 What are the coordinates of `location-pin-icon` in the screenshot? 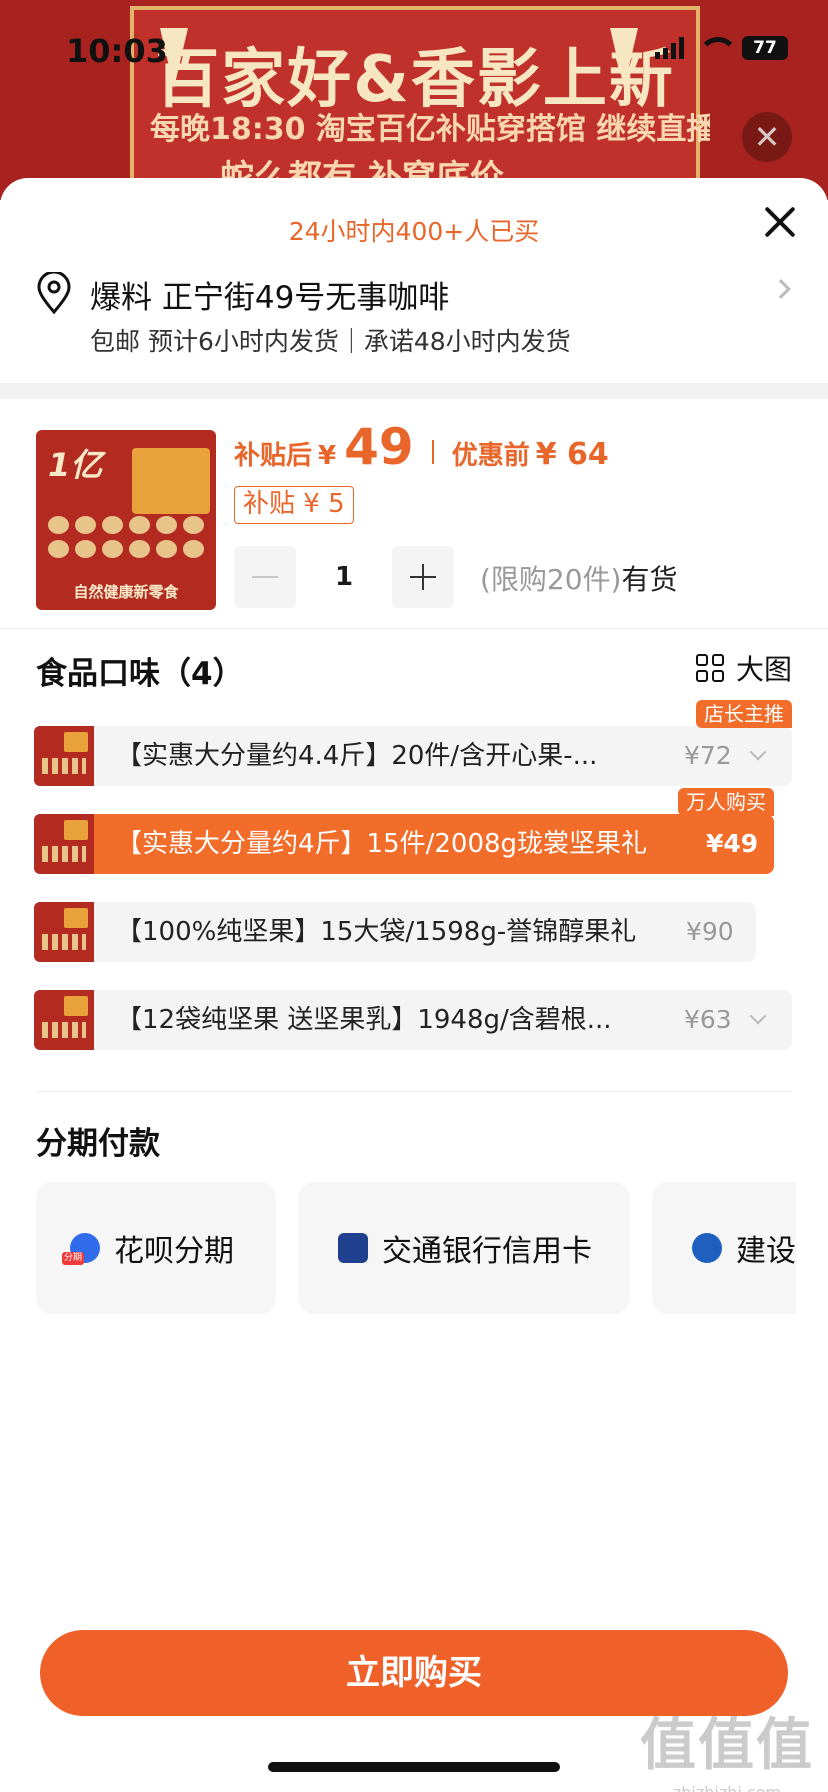 It's located at (54, 293).